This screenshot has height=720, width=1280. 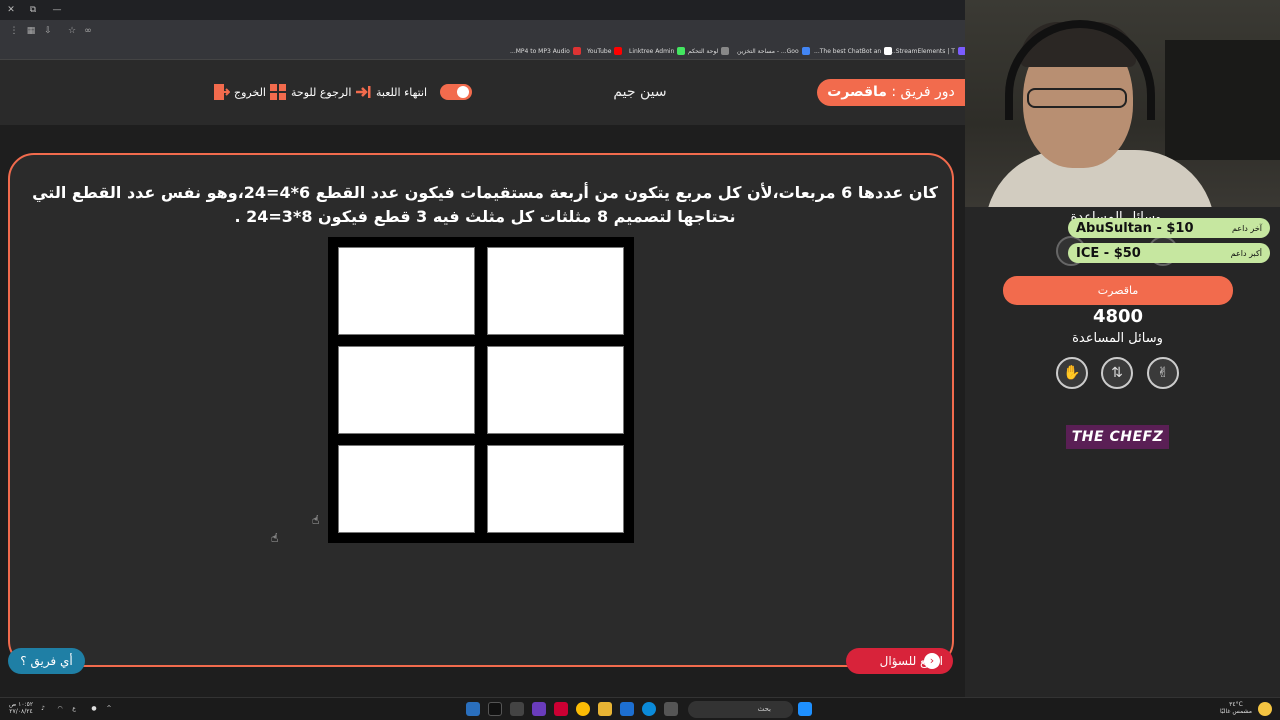 I want to click on store-icon, so click(x=627, y=709).